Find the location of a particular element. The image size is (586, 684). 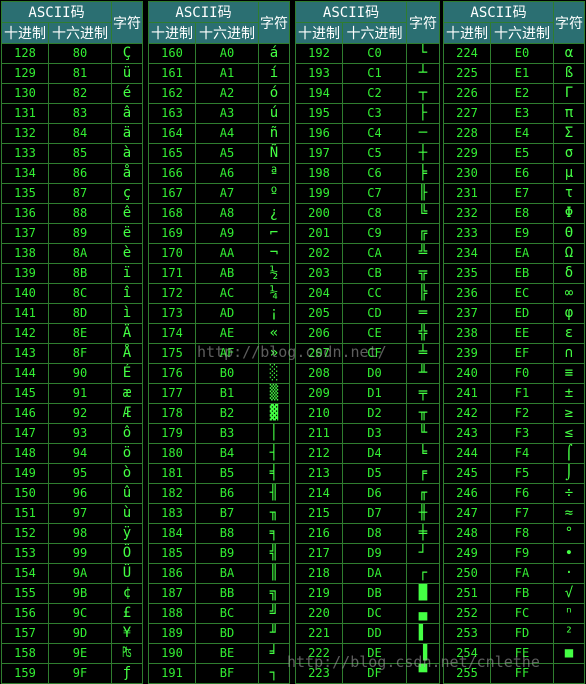

hex-cell: D3 is located at coordinates (374, 433).